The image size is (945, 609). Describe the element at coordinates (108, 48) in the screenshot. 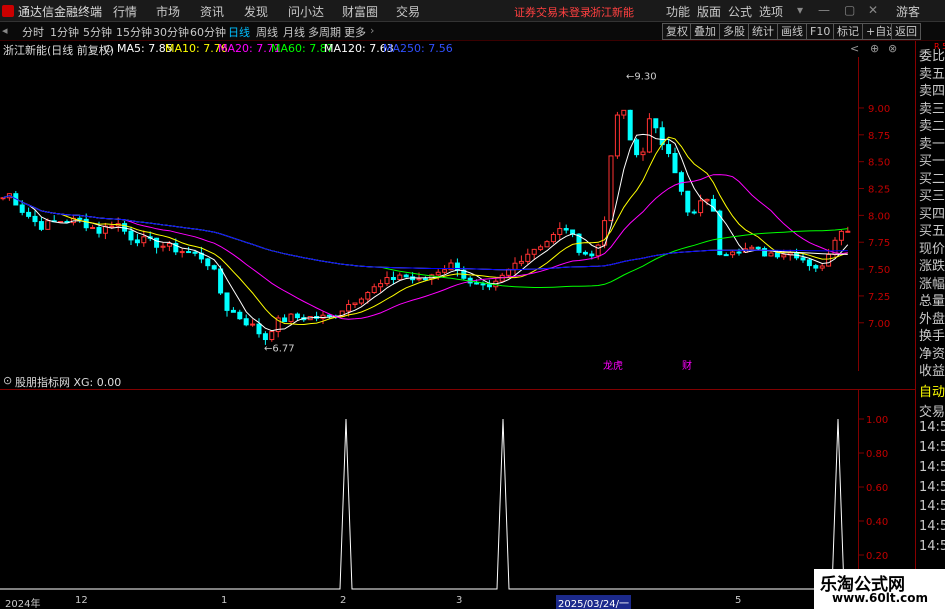

I see `settings-icon: ⊙` at that location.